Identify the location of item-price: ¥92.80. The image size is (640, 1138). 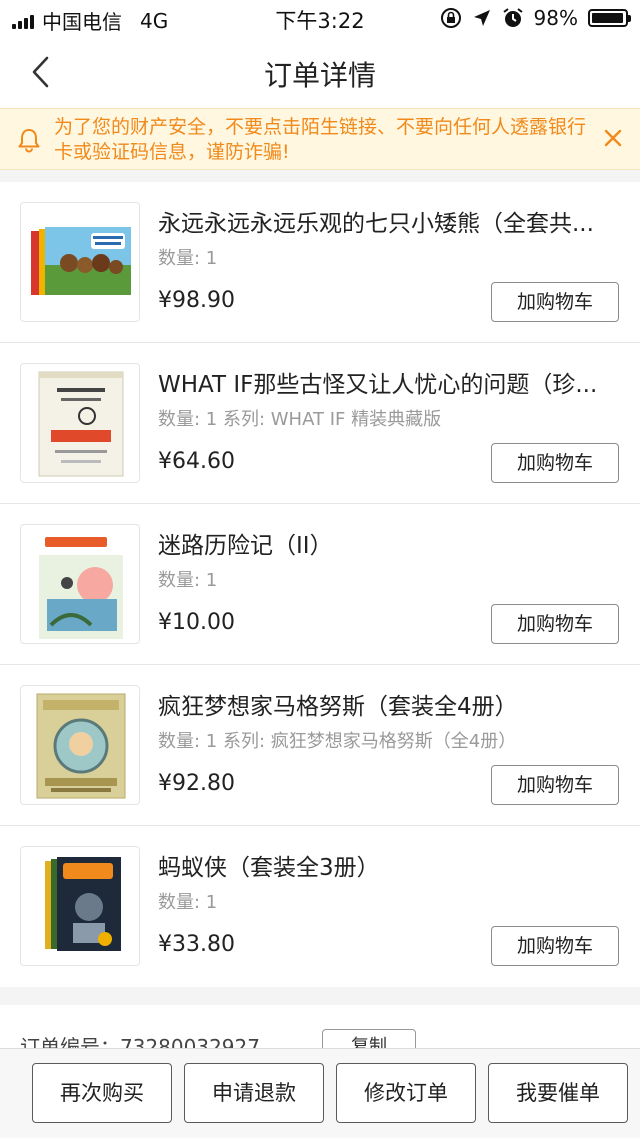
(196, 783).